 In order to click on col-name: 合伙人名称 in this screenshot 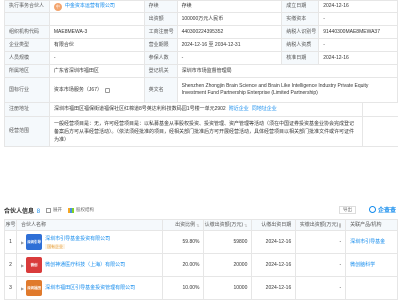, I will do `click(90, 225)`.